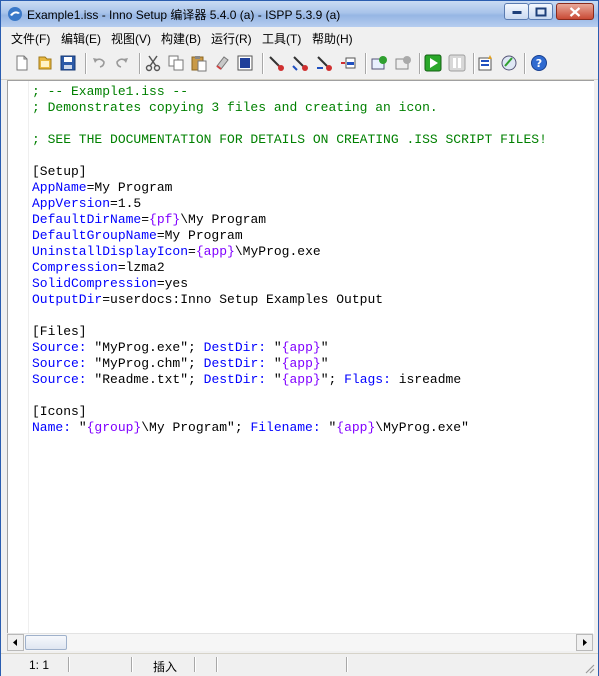 The width and height of the screenshot is (599, 676). What do you see at coordinates (141, 267) in the screenshot?
I see `code-token: =lzma2` at bounding box center [141, 267].